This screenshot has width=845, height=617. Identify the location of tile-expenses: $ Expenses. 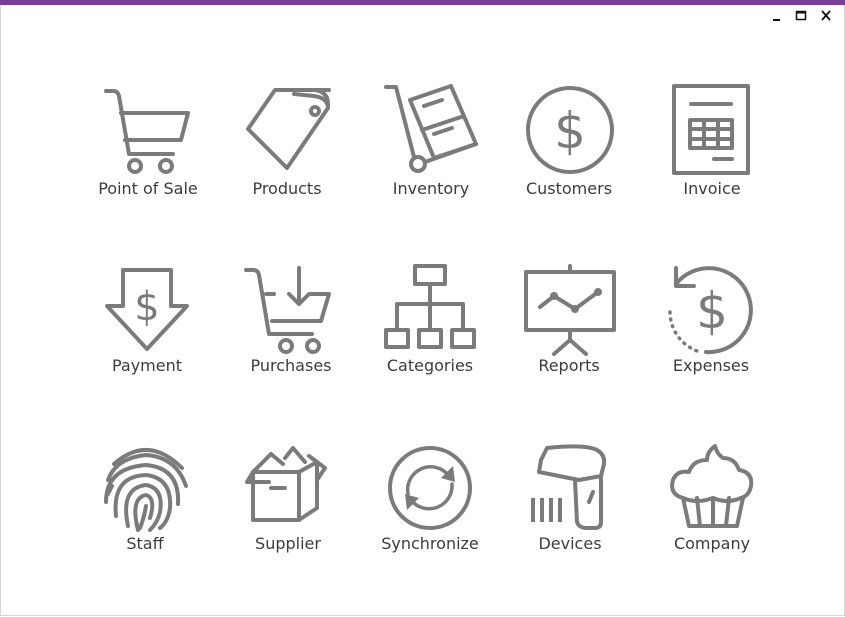
(711, 319).